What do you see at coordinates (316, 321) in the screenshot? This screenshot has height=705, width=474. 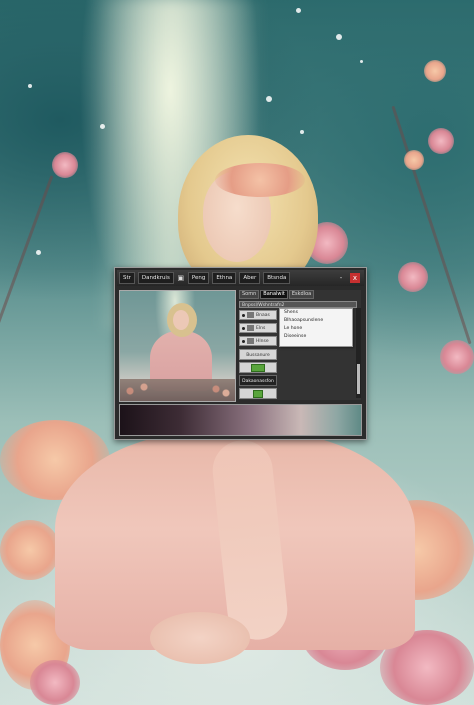 I see `context-menu-item: Blhaoapsunslene` at bounding box center [316, 321].